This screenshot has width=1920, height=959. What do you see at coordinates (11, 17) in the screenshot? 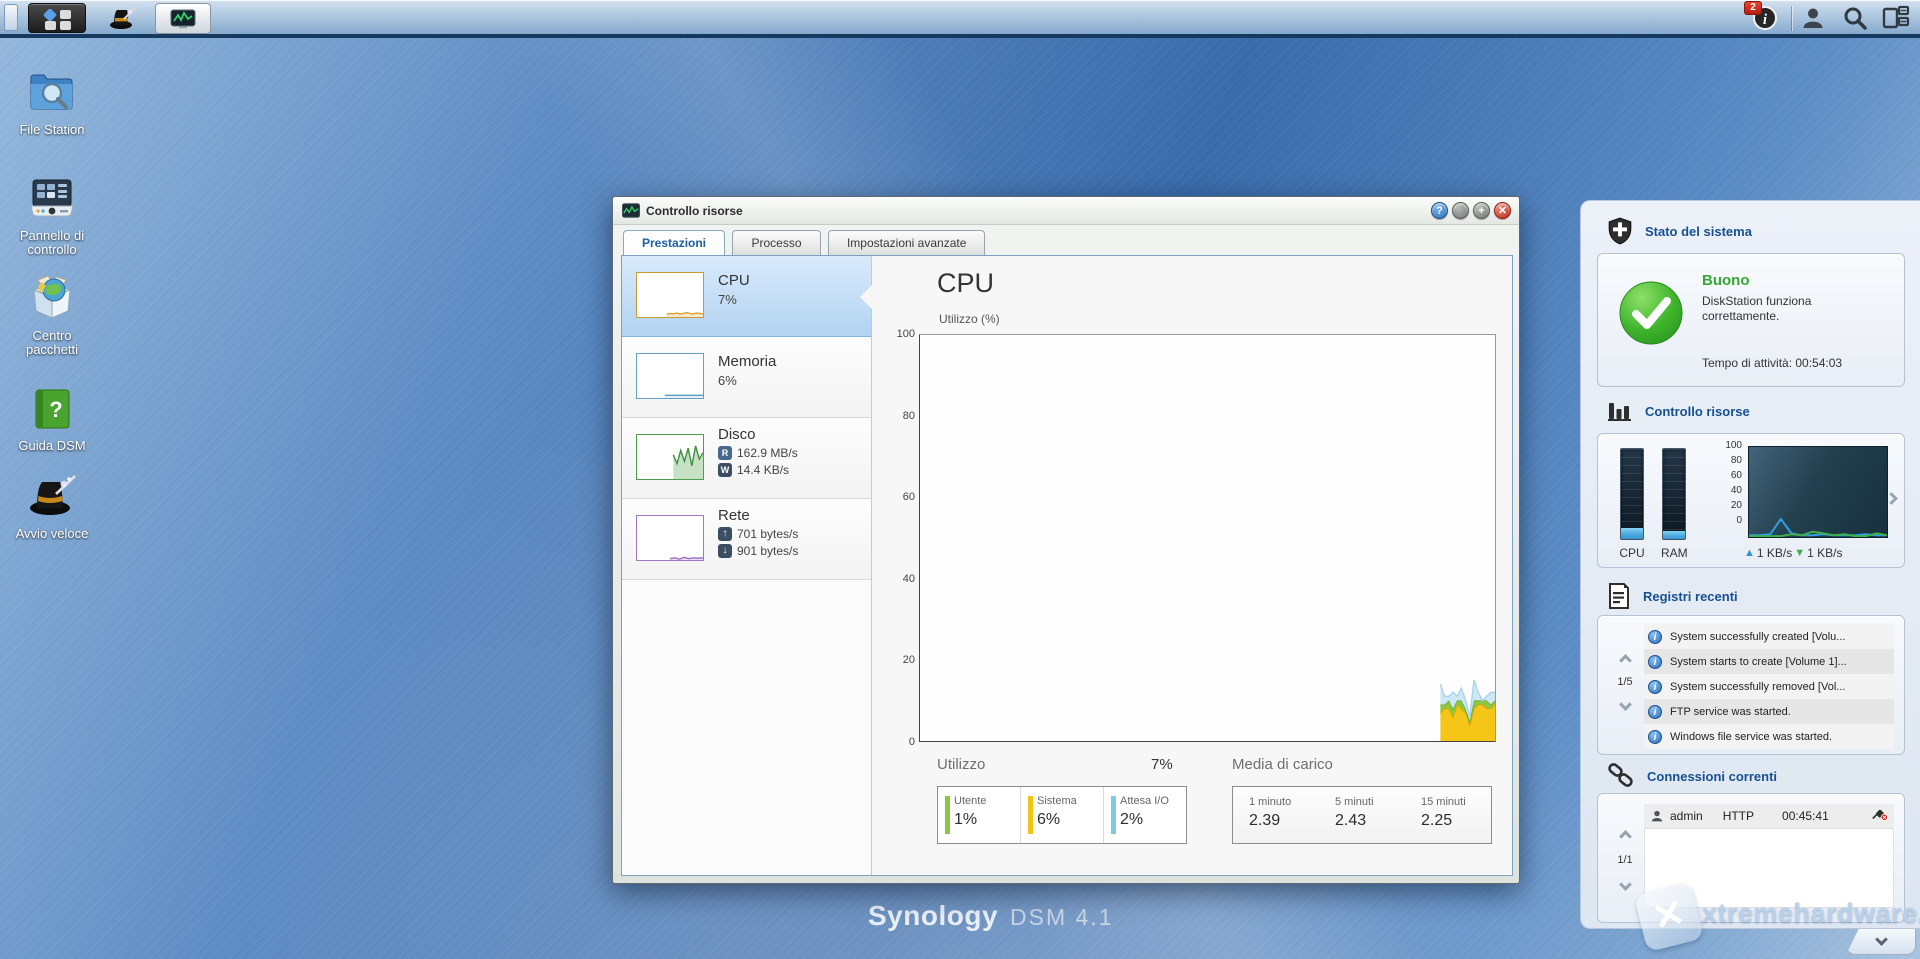
I see `show-desktop-button` at bounding box center [11, 17].